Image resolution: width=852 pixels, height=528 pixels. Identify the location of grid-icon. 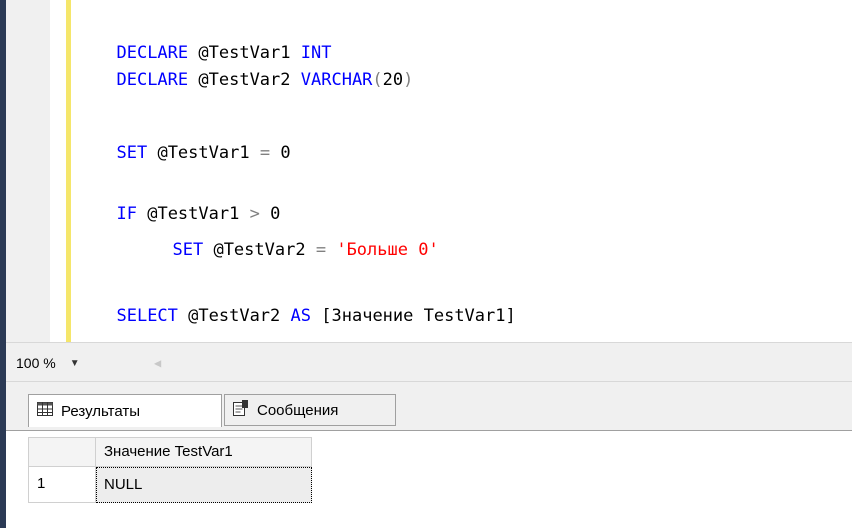
(45, 411).